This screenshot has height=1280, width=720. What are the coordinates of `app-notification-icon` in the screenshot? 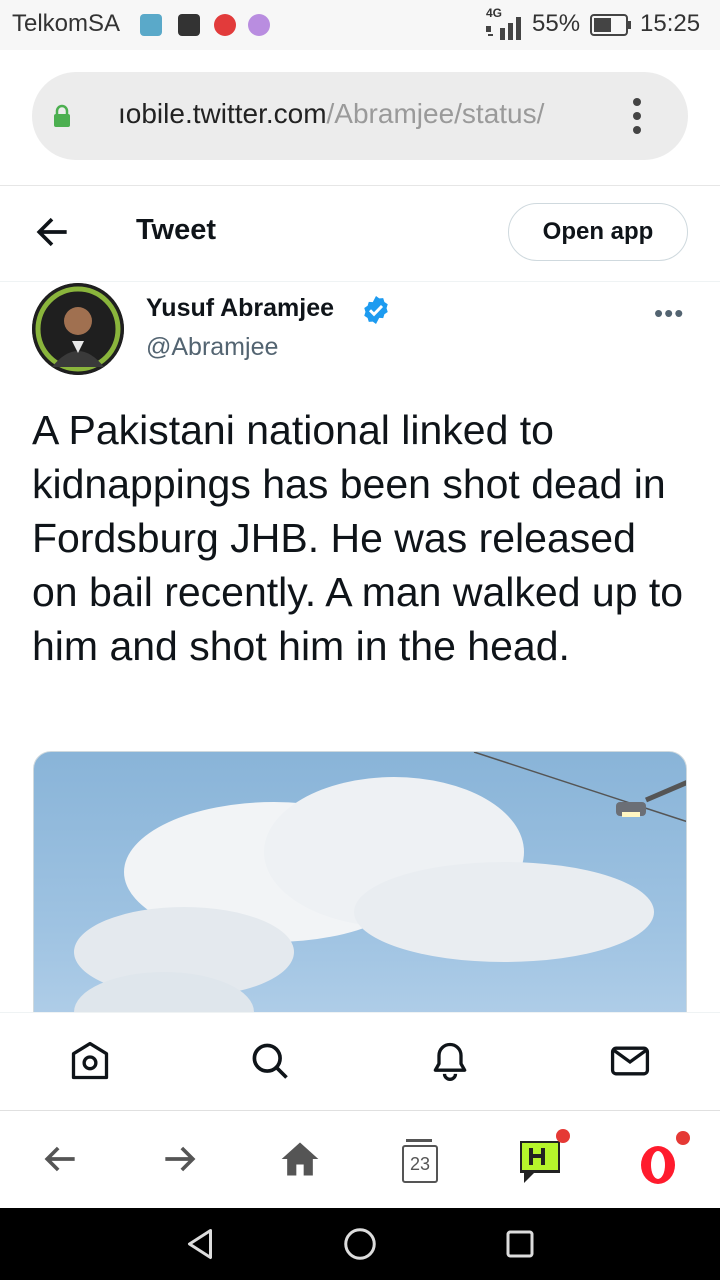 It's located at (189, 25).